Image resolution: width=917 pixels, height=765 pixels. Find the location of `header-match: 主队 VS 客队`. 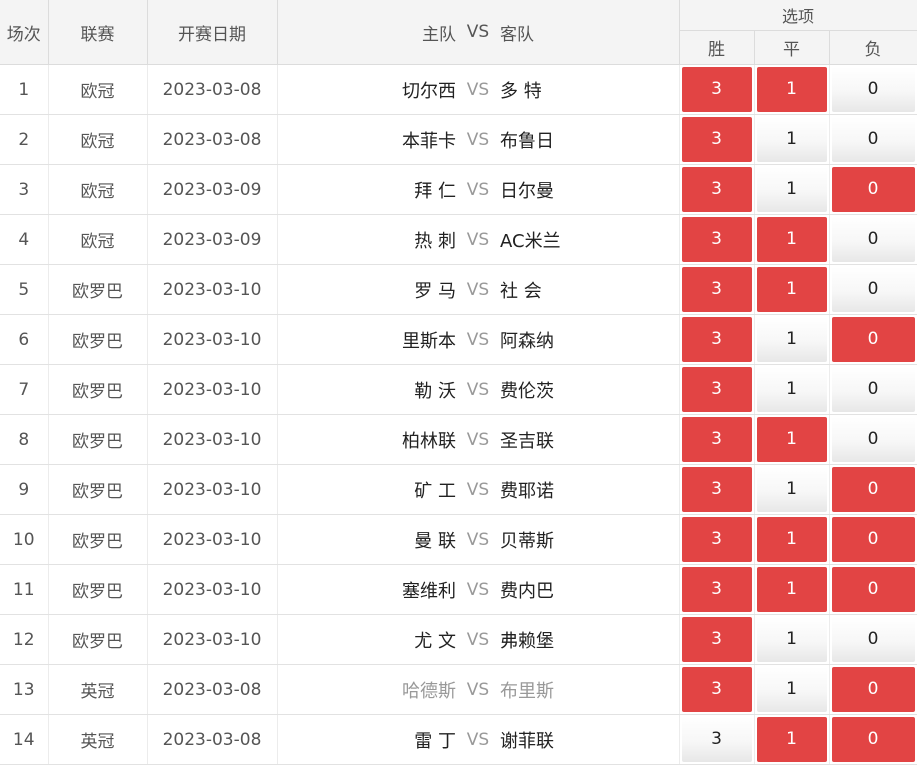

header-match: 主队 VS 客队 is located at coordinates (478, 32).